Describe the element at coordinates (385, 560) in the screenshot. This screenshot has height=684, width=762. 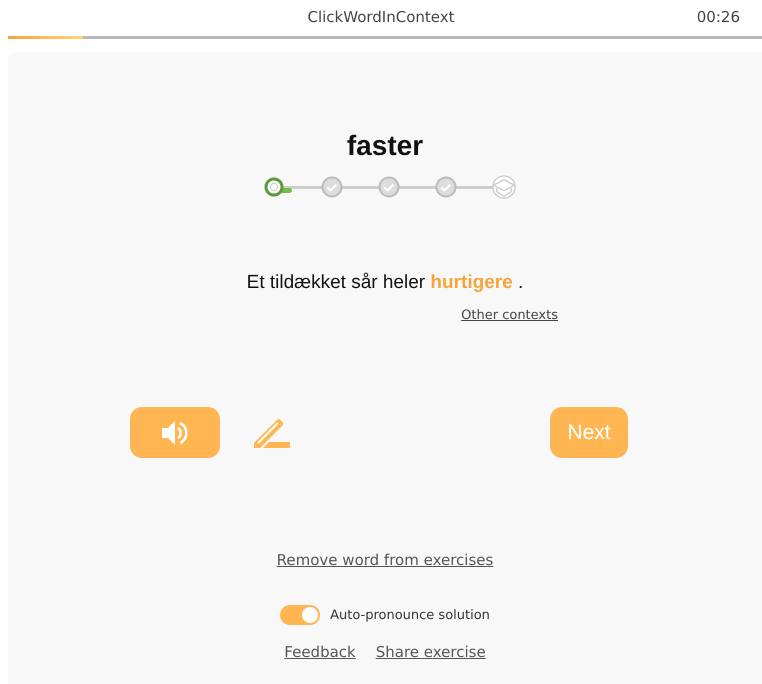
I see `remove-word-link: Remove word from exercises` at that location.